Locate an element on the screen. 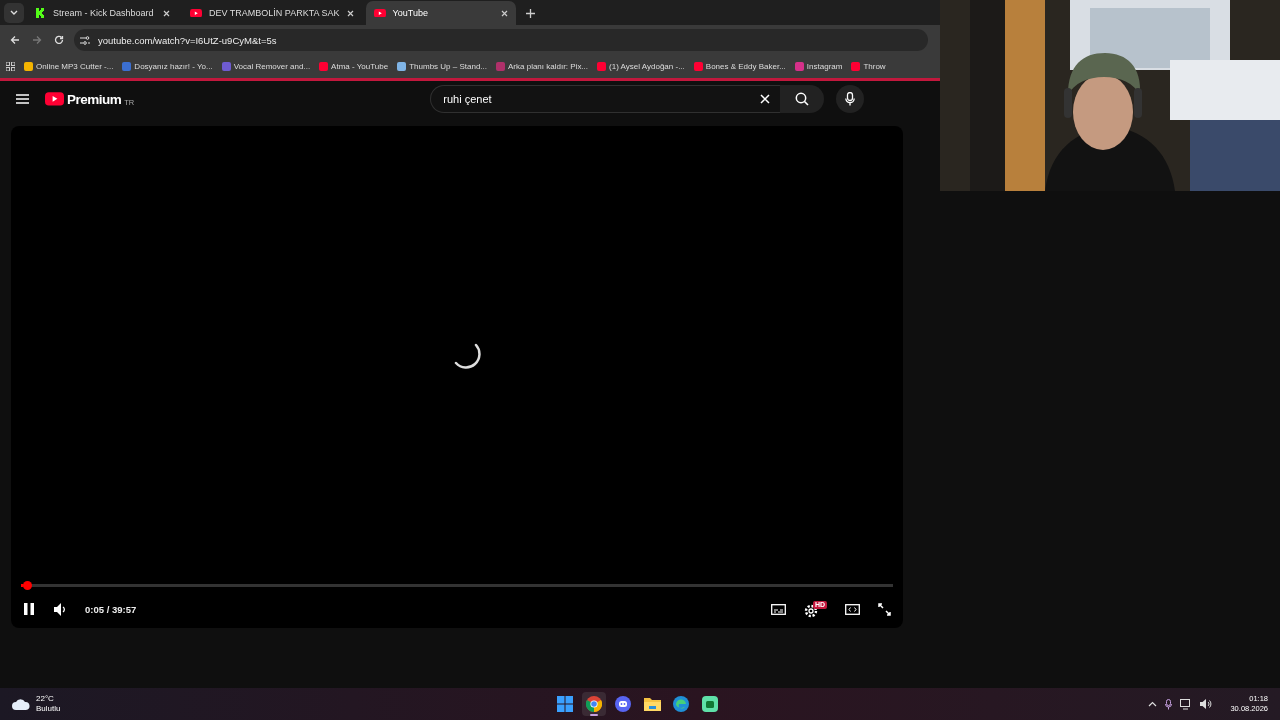 The image size is (1280, 720). reload-button is located at coordinates (59, 40).